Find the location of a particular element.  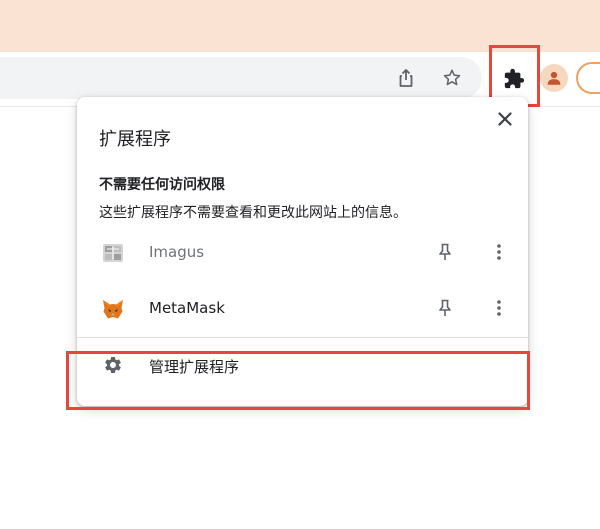

imagus-icon is located at coordinates (113, 253).